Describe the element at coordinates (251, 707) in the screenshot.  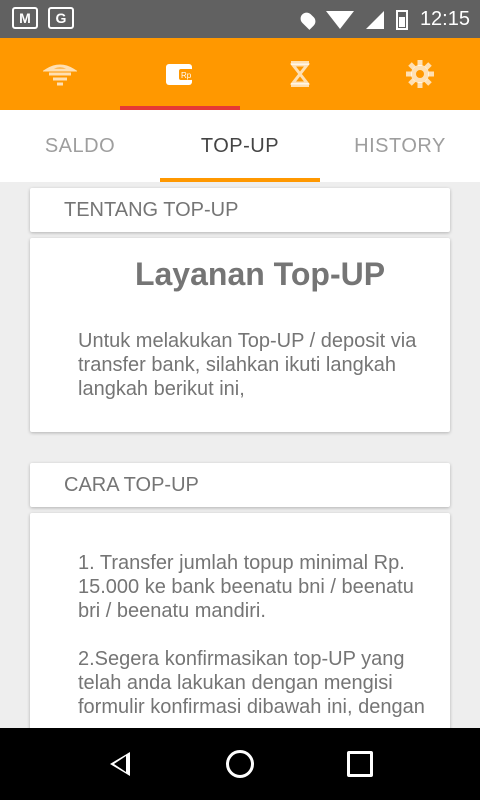
I see `step-line: formulir konfirmasi dibawah ini, dengan` at that location.